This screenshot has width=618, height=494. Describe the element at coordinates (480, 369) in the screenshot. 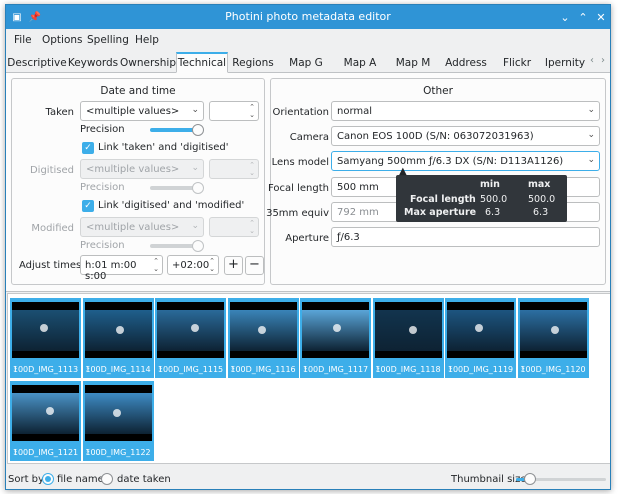

I see `thumbnail-caption: 100D_IMG_1119` at that location.